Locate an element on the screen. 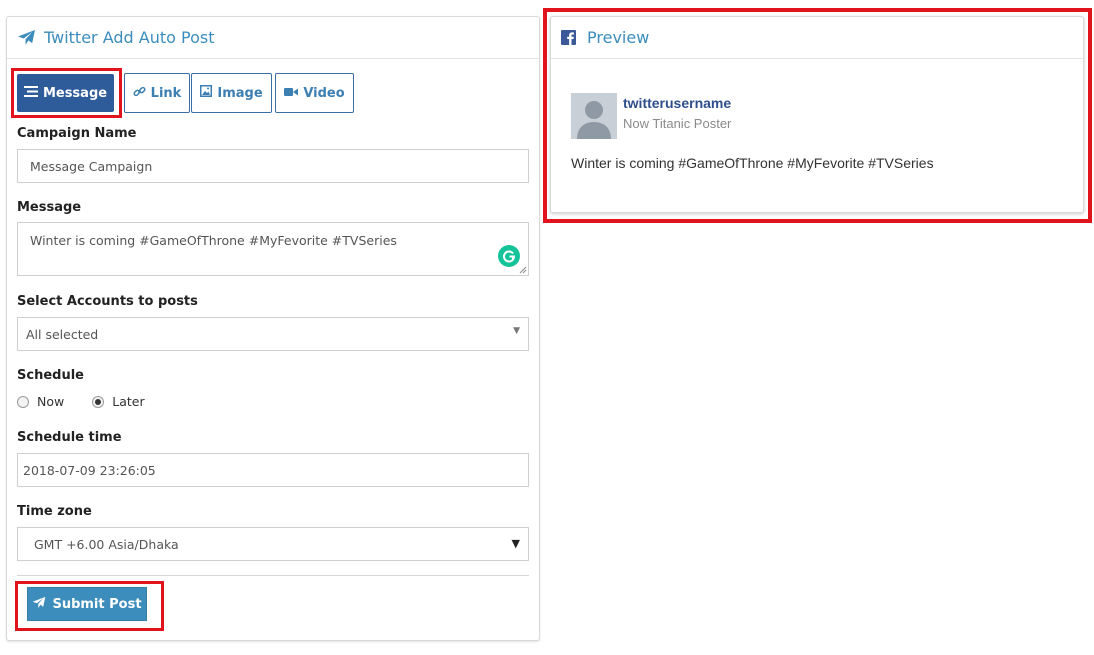 The image size is (1094, 655). accounts-value: All selected is located at coordinates (62, 334).